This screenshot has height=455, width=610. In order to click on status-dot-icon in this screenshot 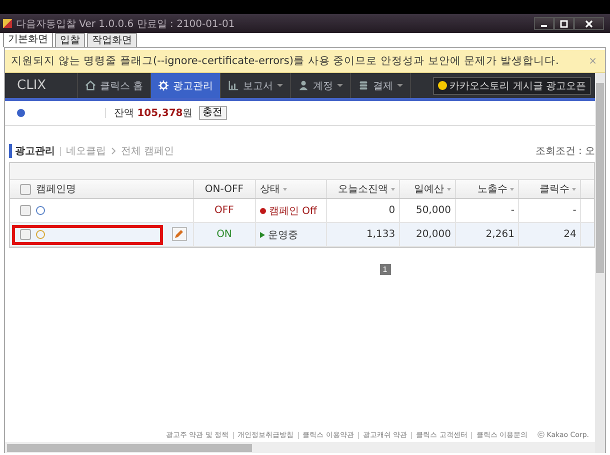, I will do `click(263, 211)`.